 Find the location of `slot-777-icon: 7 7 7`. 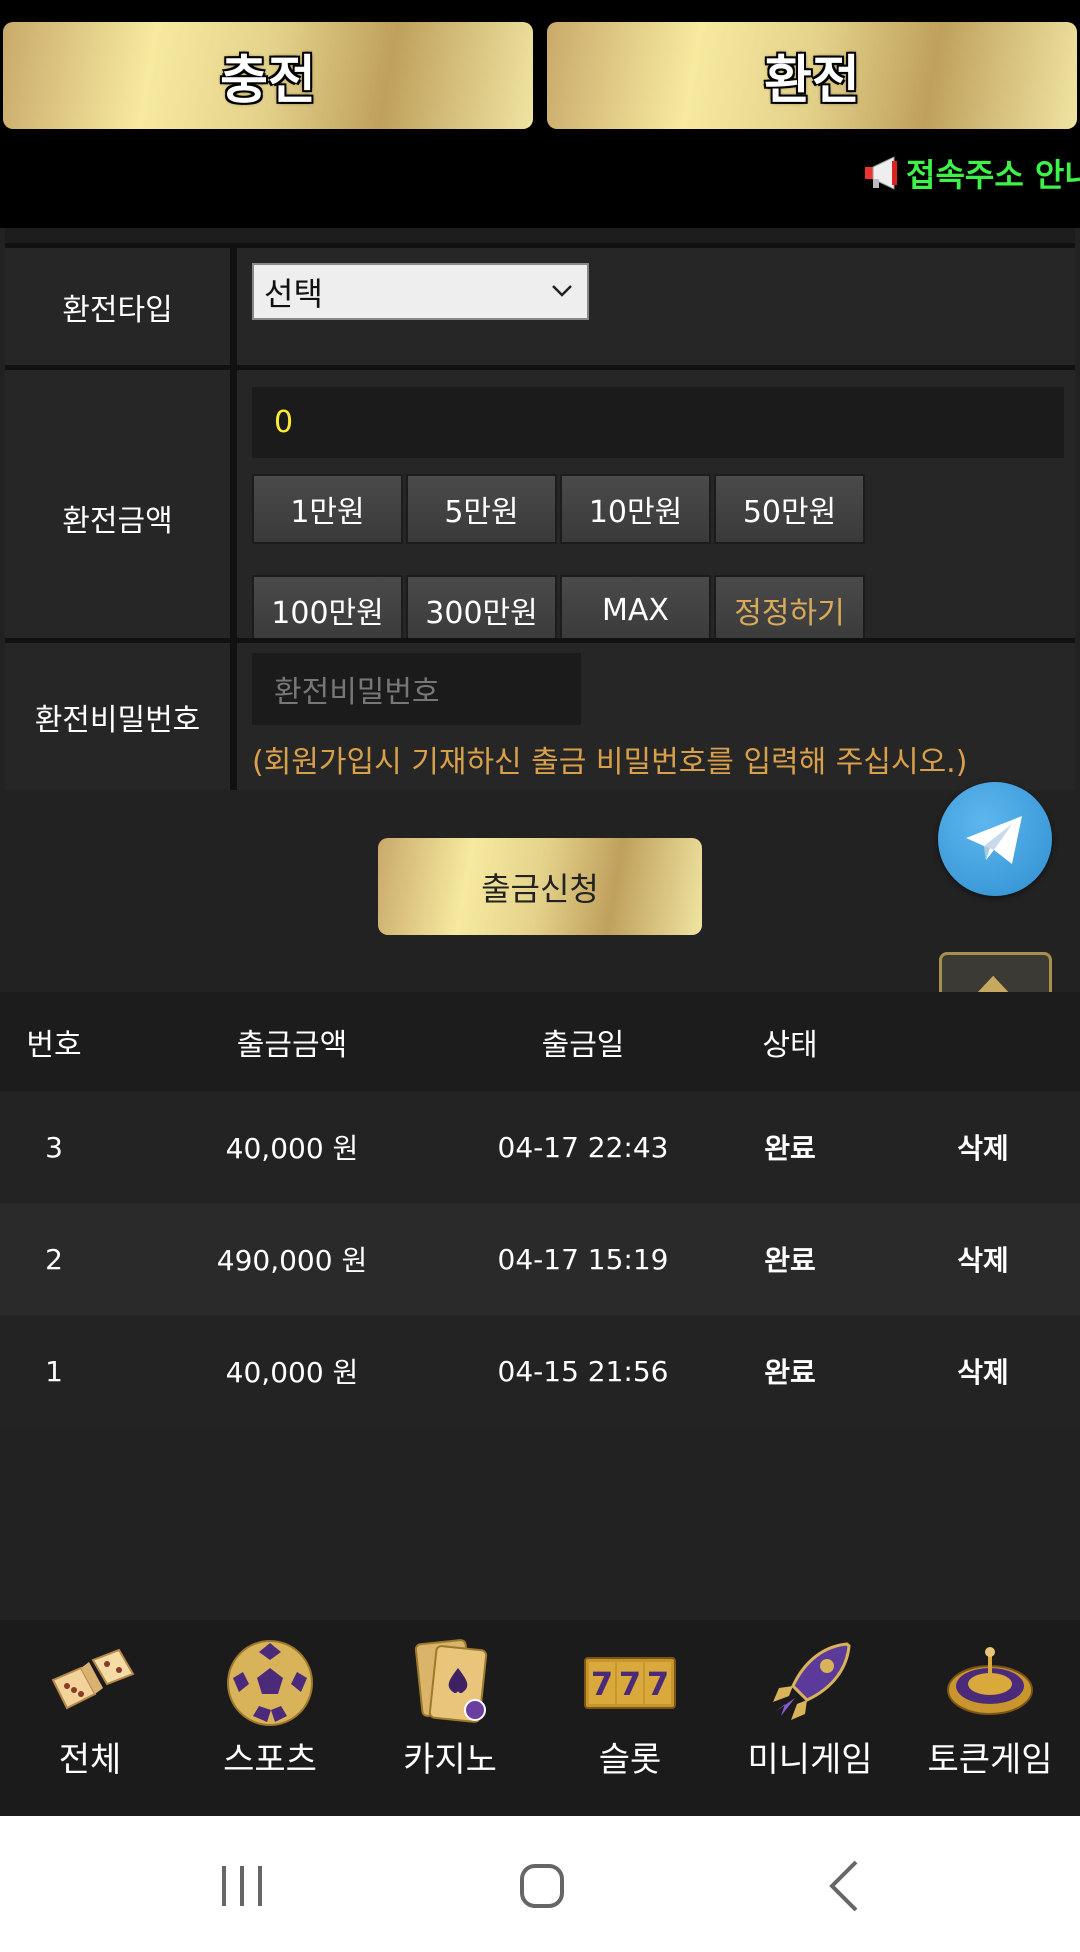

slot-777-icon: 7 7 7 is located at coordinates (630, 1683).